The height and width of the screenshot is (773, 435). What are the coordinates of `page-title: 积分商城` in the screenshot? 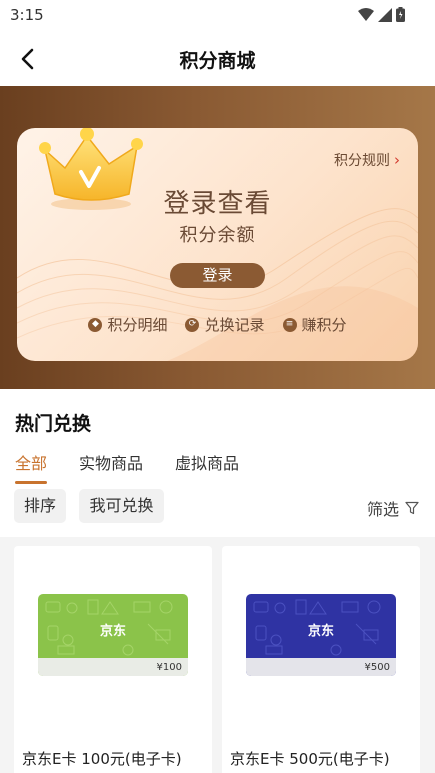 It's located at (217, 61).